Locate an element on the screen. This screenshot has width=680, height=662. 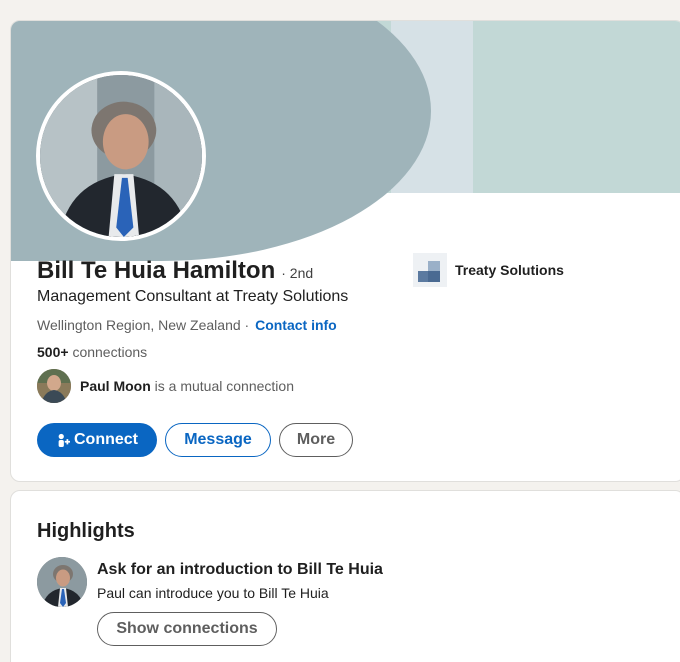
connections-row: 500+ connections is located at coordinates (92, 352).